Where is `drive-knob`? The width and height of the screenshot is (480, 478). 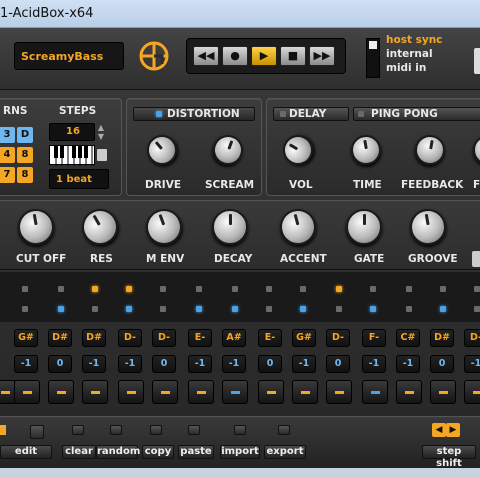
drive-knob is located at coordinates (162, 150).